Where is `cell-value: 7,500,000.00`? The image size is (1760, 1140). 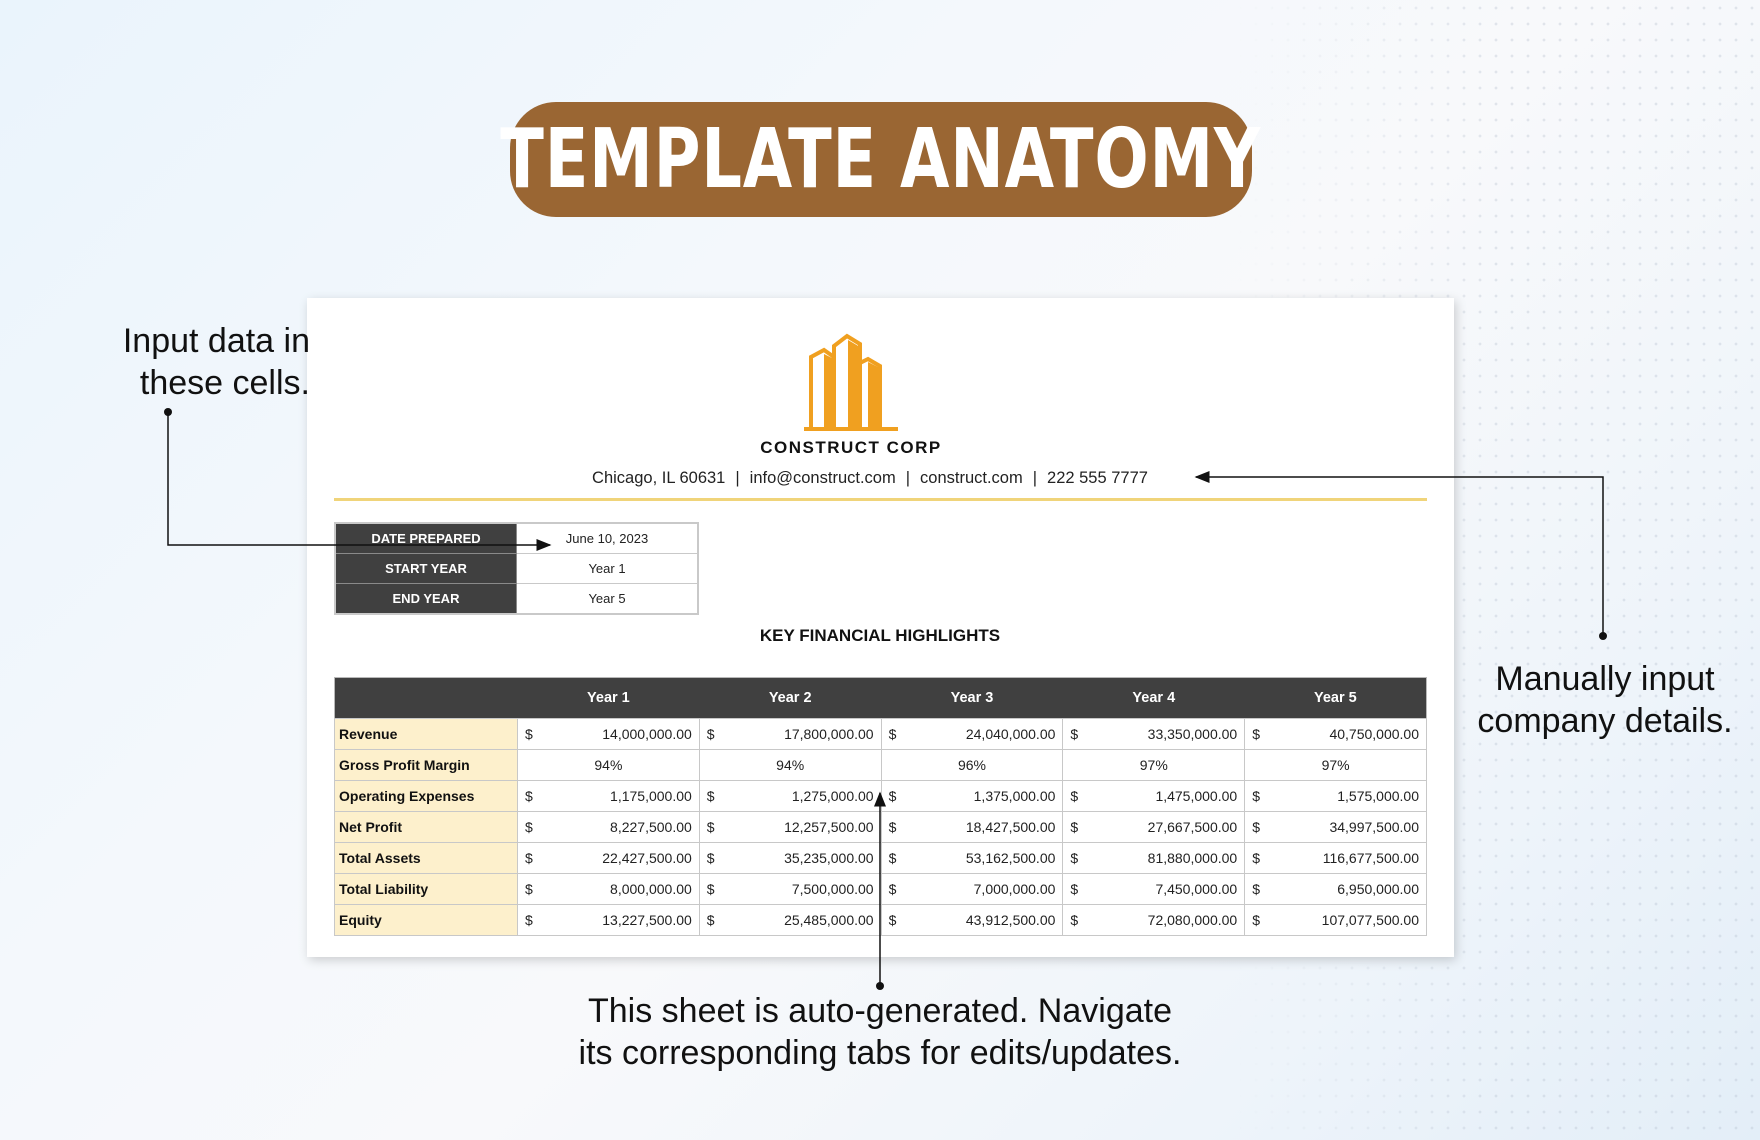
cell-value: 7,500,000.00 is located at coordinates (832, 889).